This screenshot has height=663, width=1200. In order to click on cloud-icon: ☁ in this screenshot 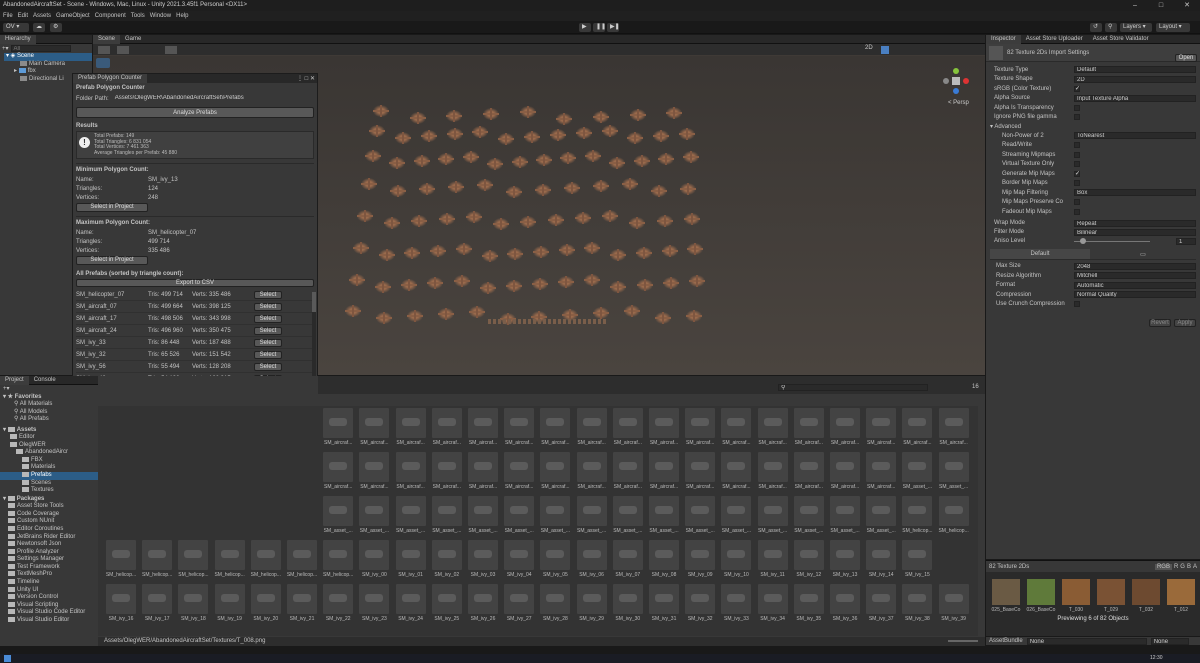, I will do `click(39, 27)`.